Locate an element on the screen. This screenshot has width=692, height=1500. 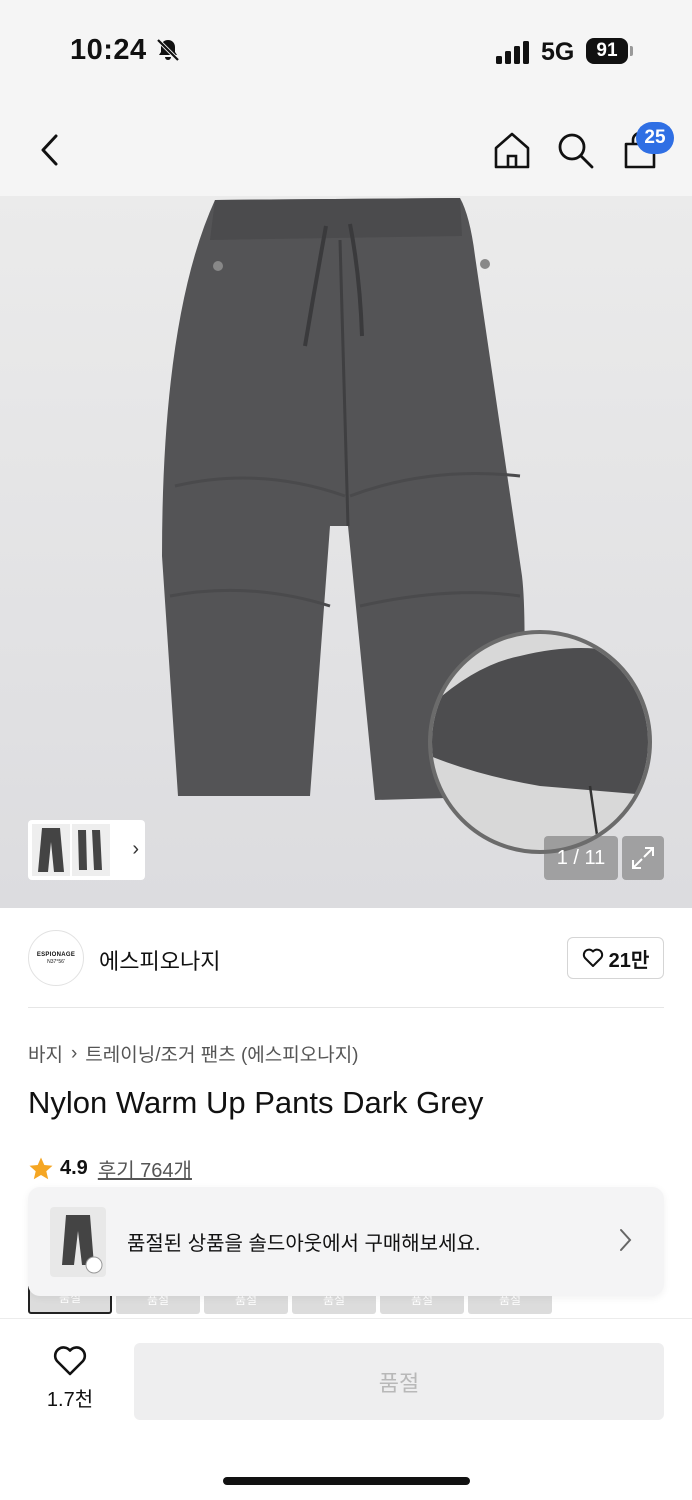
home-button is located at coordinates (512, 150).